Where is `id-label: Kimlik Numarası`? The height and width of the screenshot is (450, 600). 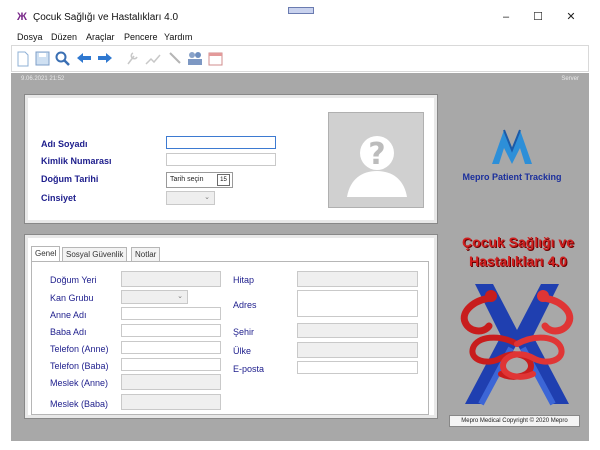 id-label: Kimlik Numarası is located at coordinates (76, 161).